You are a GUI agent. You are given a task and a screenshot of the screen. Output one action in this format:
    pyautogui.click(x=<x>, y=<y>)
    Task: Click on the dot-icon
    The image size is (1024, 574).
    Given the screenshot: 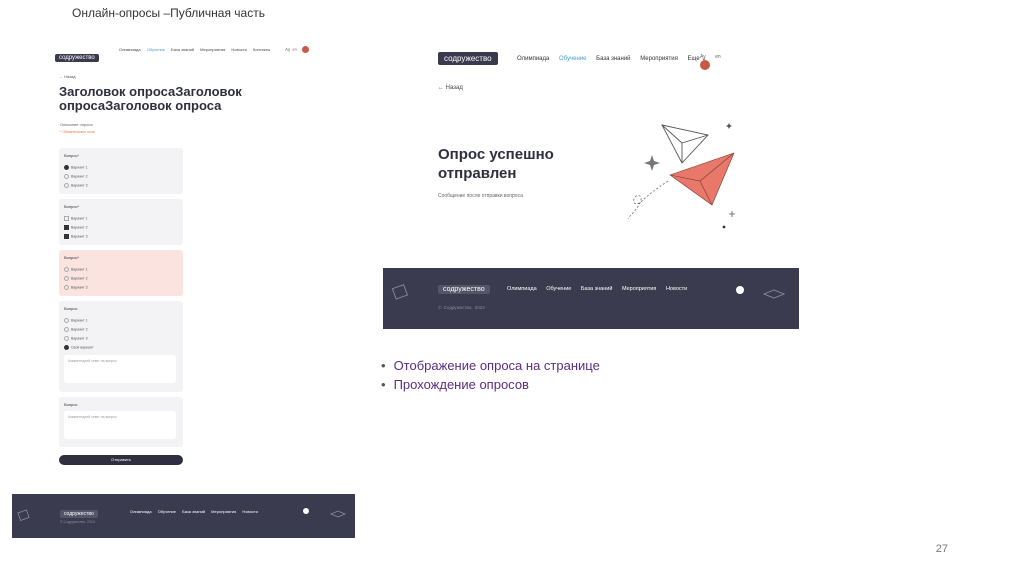 What is the action you would take?
    pyautogui.click(x=724, y=227)
    